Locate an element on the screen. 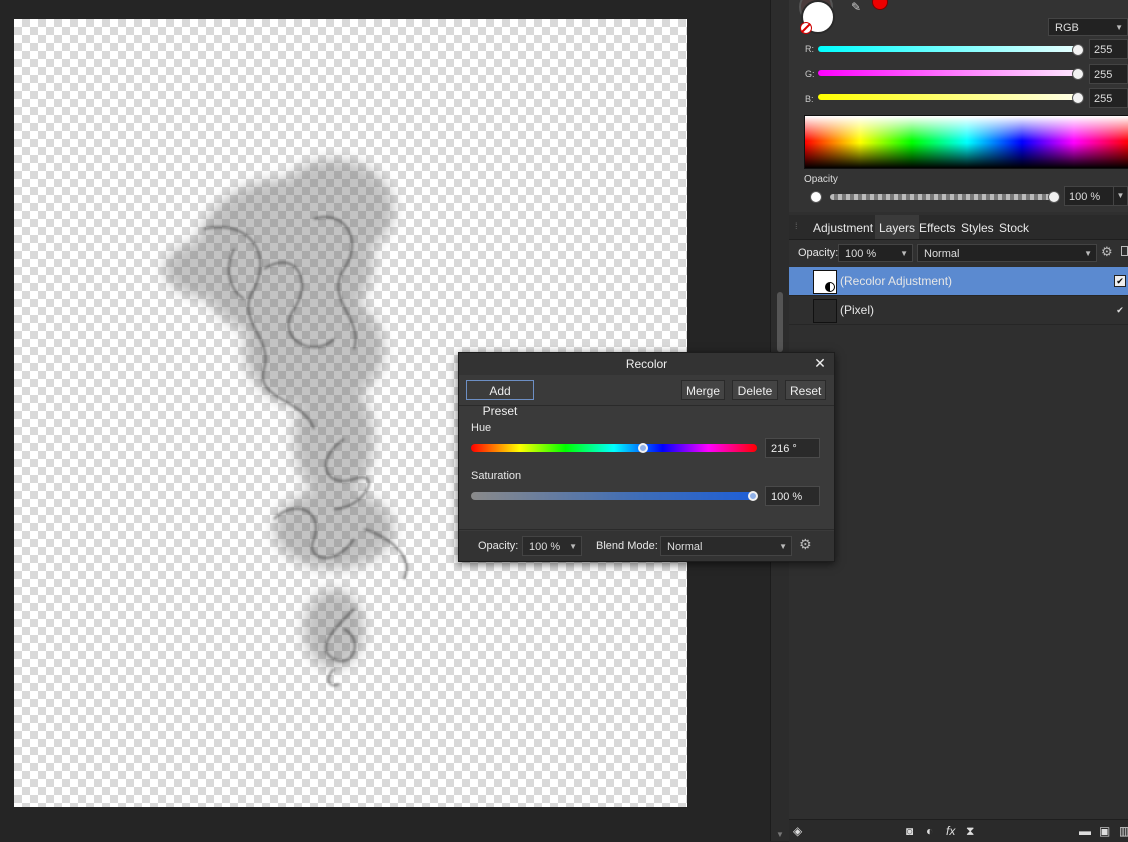 Image resolution: width=1128 pixels, height=842 pixels. saturation-label: Saturation is located at coordinates (496, 476).